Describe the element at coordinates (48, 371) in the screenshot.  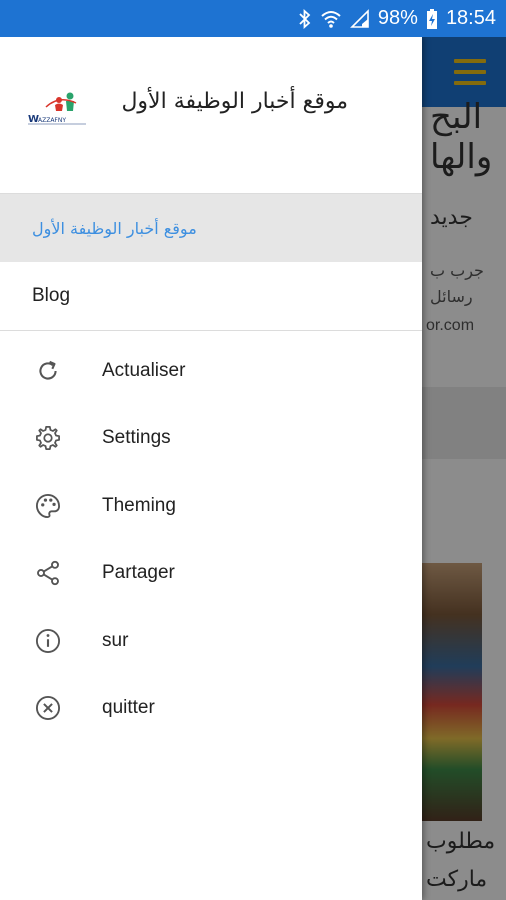
I see `refresh-icon` at that location.